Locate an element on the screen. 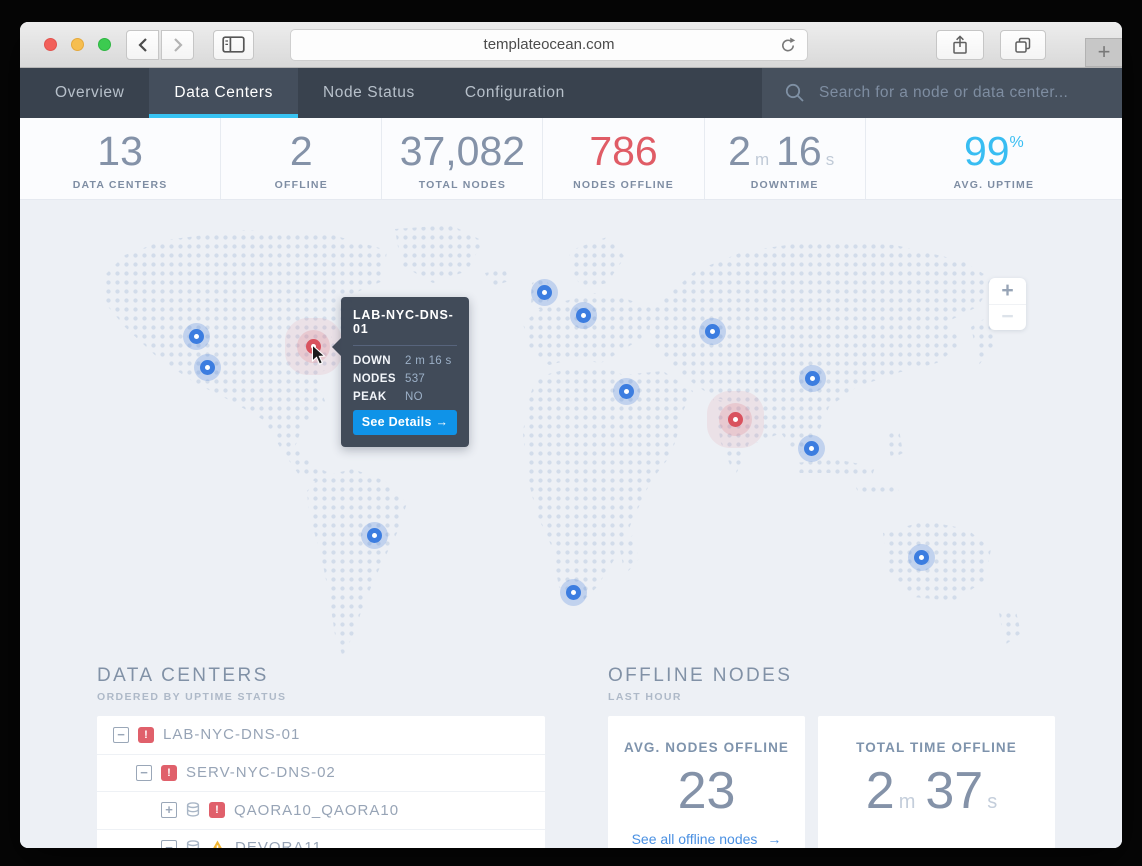 This screenshot has width=1142, height=866. stat-total-nodes: 37,082 TOTAL NODES is located at coordinates (463, 158).